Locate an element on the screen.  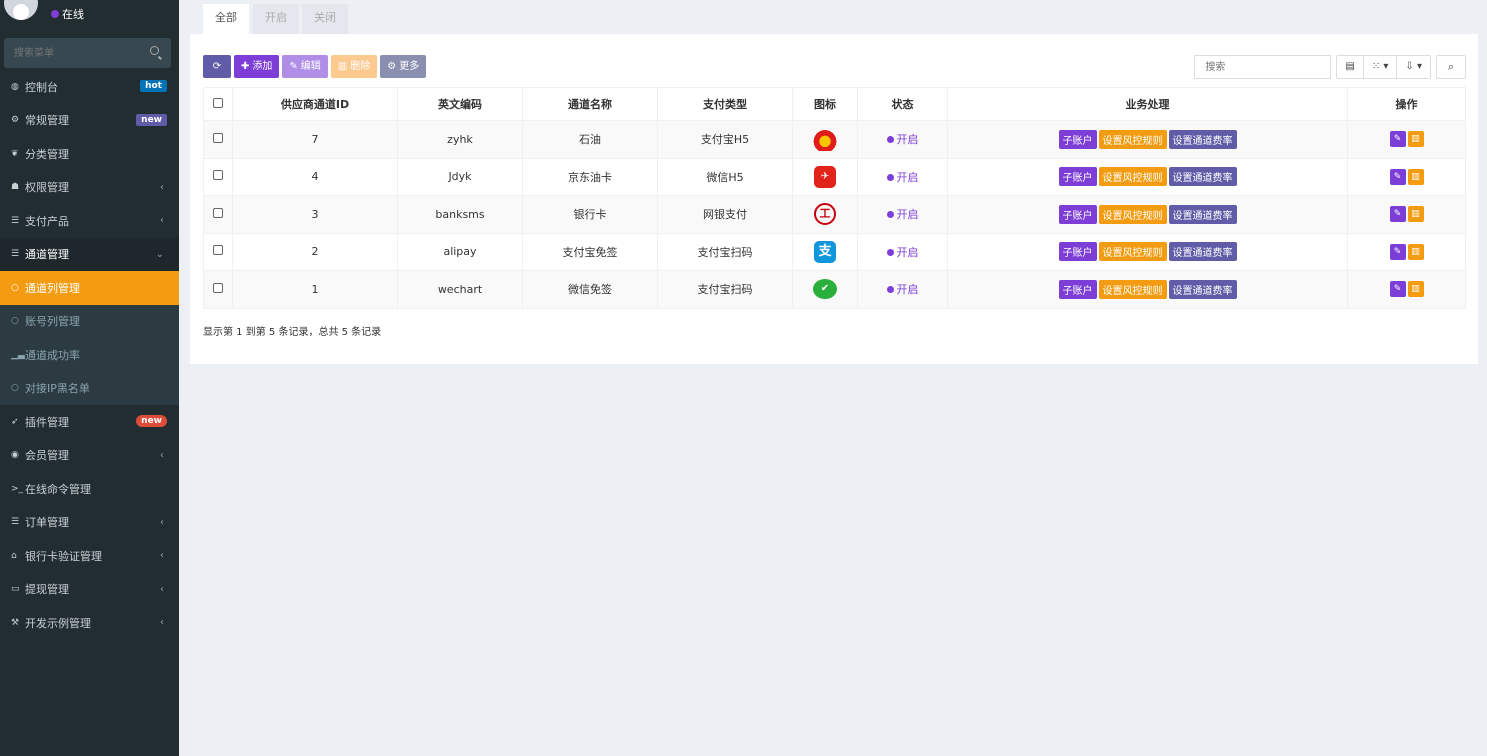
sidebar-item-5: ☰ 通道管理 ⌄ is located at coordinates (89, 254).